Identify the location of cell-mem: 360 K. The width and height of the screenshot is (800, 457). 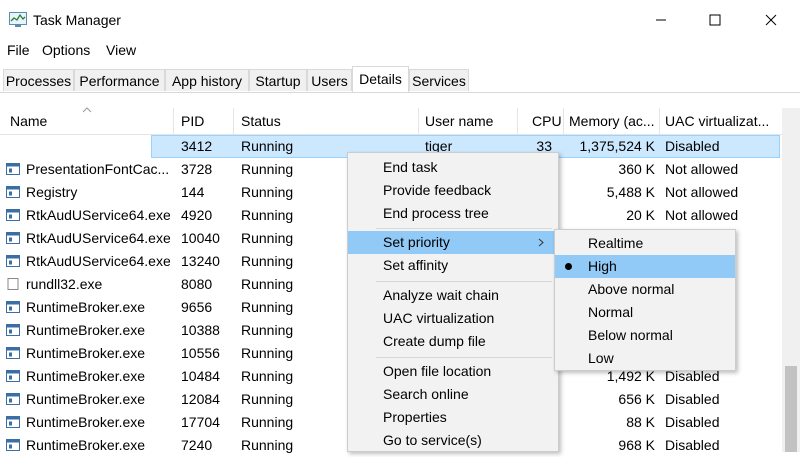
(636, 169).